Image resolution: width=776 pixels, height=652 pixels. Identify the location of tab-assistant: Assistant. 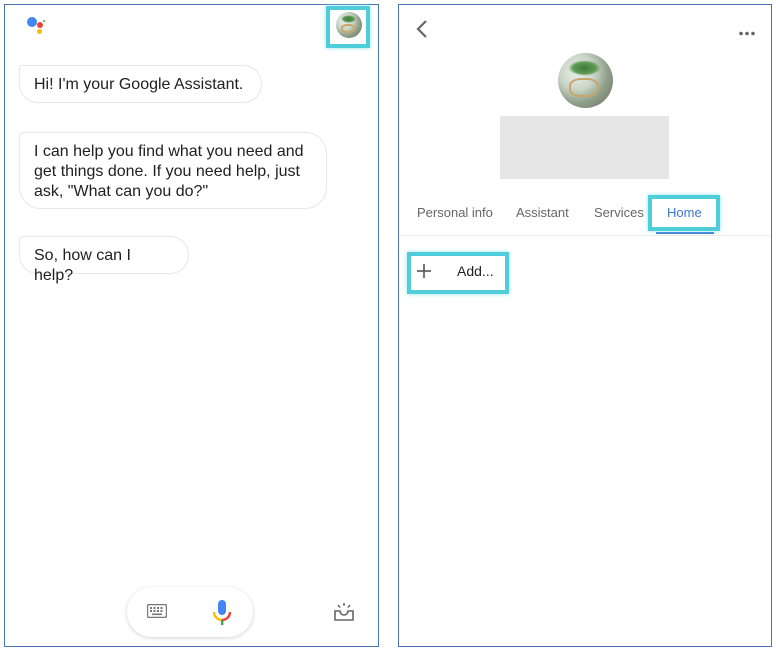
(542, 212).